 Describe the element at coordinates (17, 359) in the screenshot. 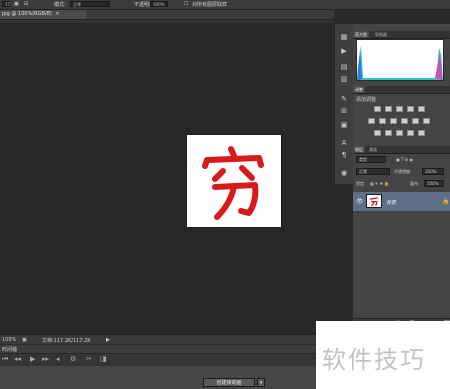

I see `prev-frame-icon: ◂◂` at that location.